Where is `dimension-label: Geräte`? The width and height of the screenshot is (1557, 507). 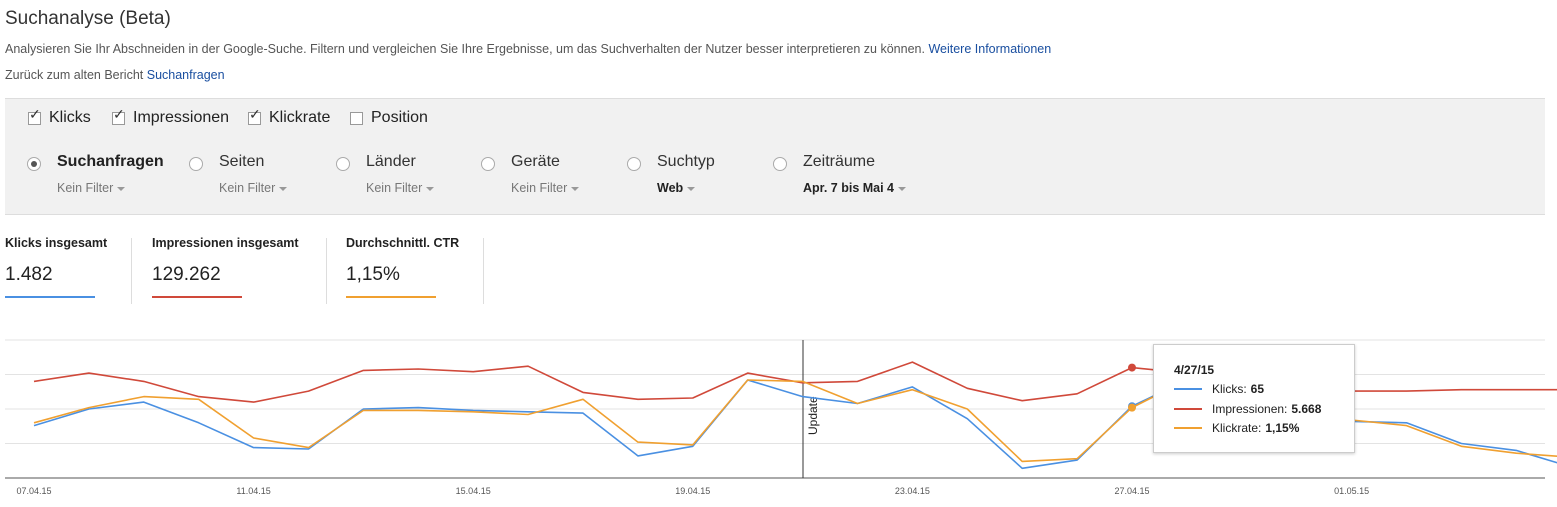 dimension-label: Geräte is located at coordinates (535, 161).